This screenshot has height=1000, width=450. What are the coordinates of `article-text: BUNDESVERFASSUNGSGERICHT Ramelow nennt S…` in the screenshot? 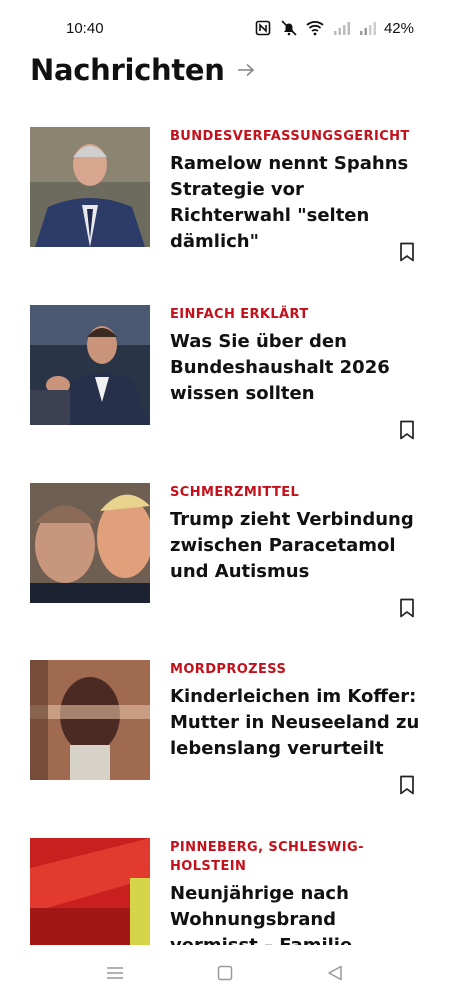 It's located at (295, 191).